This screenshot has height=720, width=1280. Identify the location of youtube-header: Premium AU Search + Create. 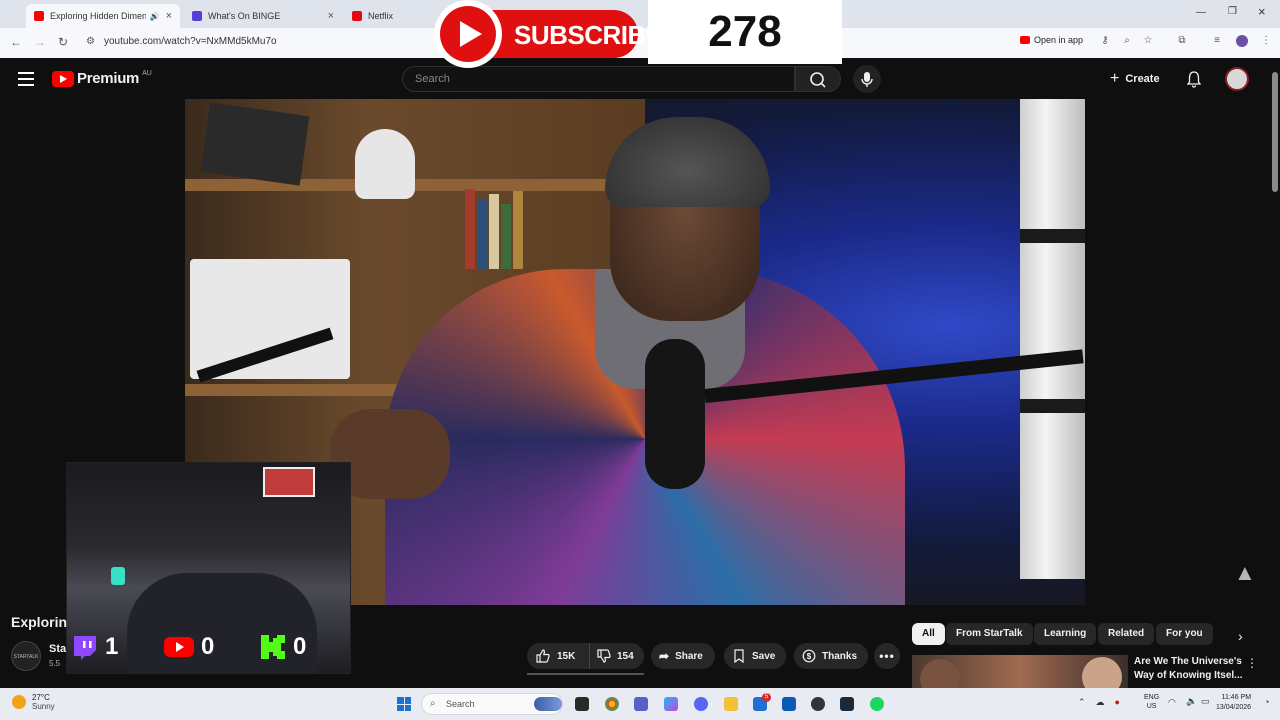
(640, 79).